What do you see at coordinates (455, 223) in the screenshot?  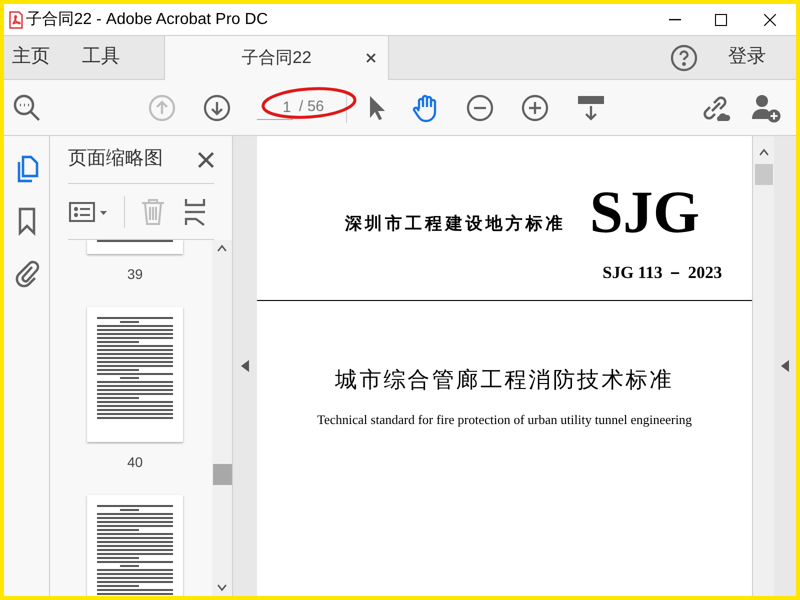 I see `document-org-heading: 深圳市工程建设地方标准` at bounding box center [455, 223].